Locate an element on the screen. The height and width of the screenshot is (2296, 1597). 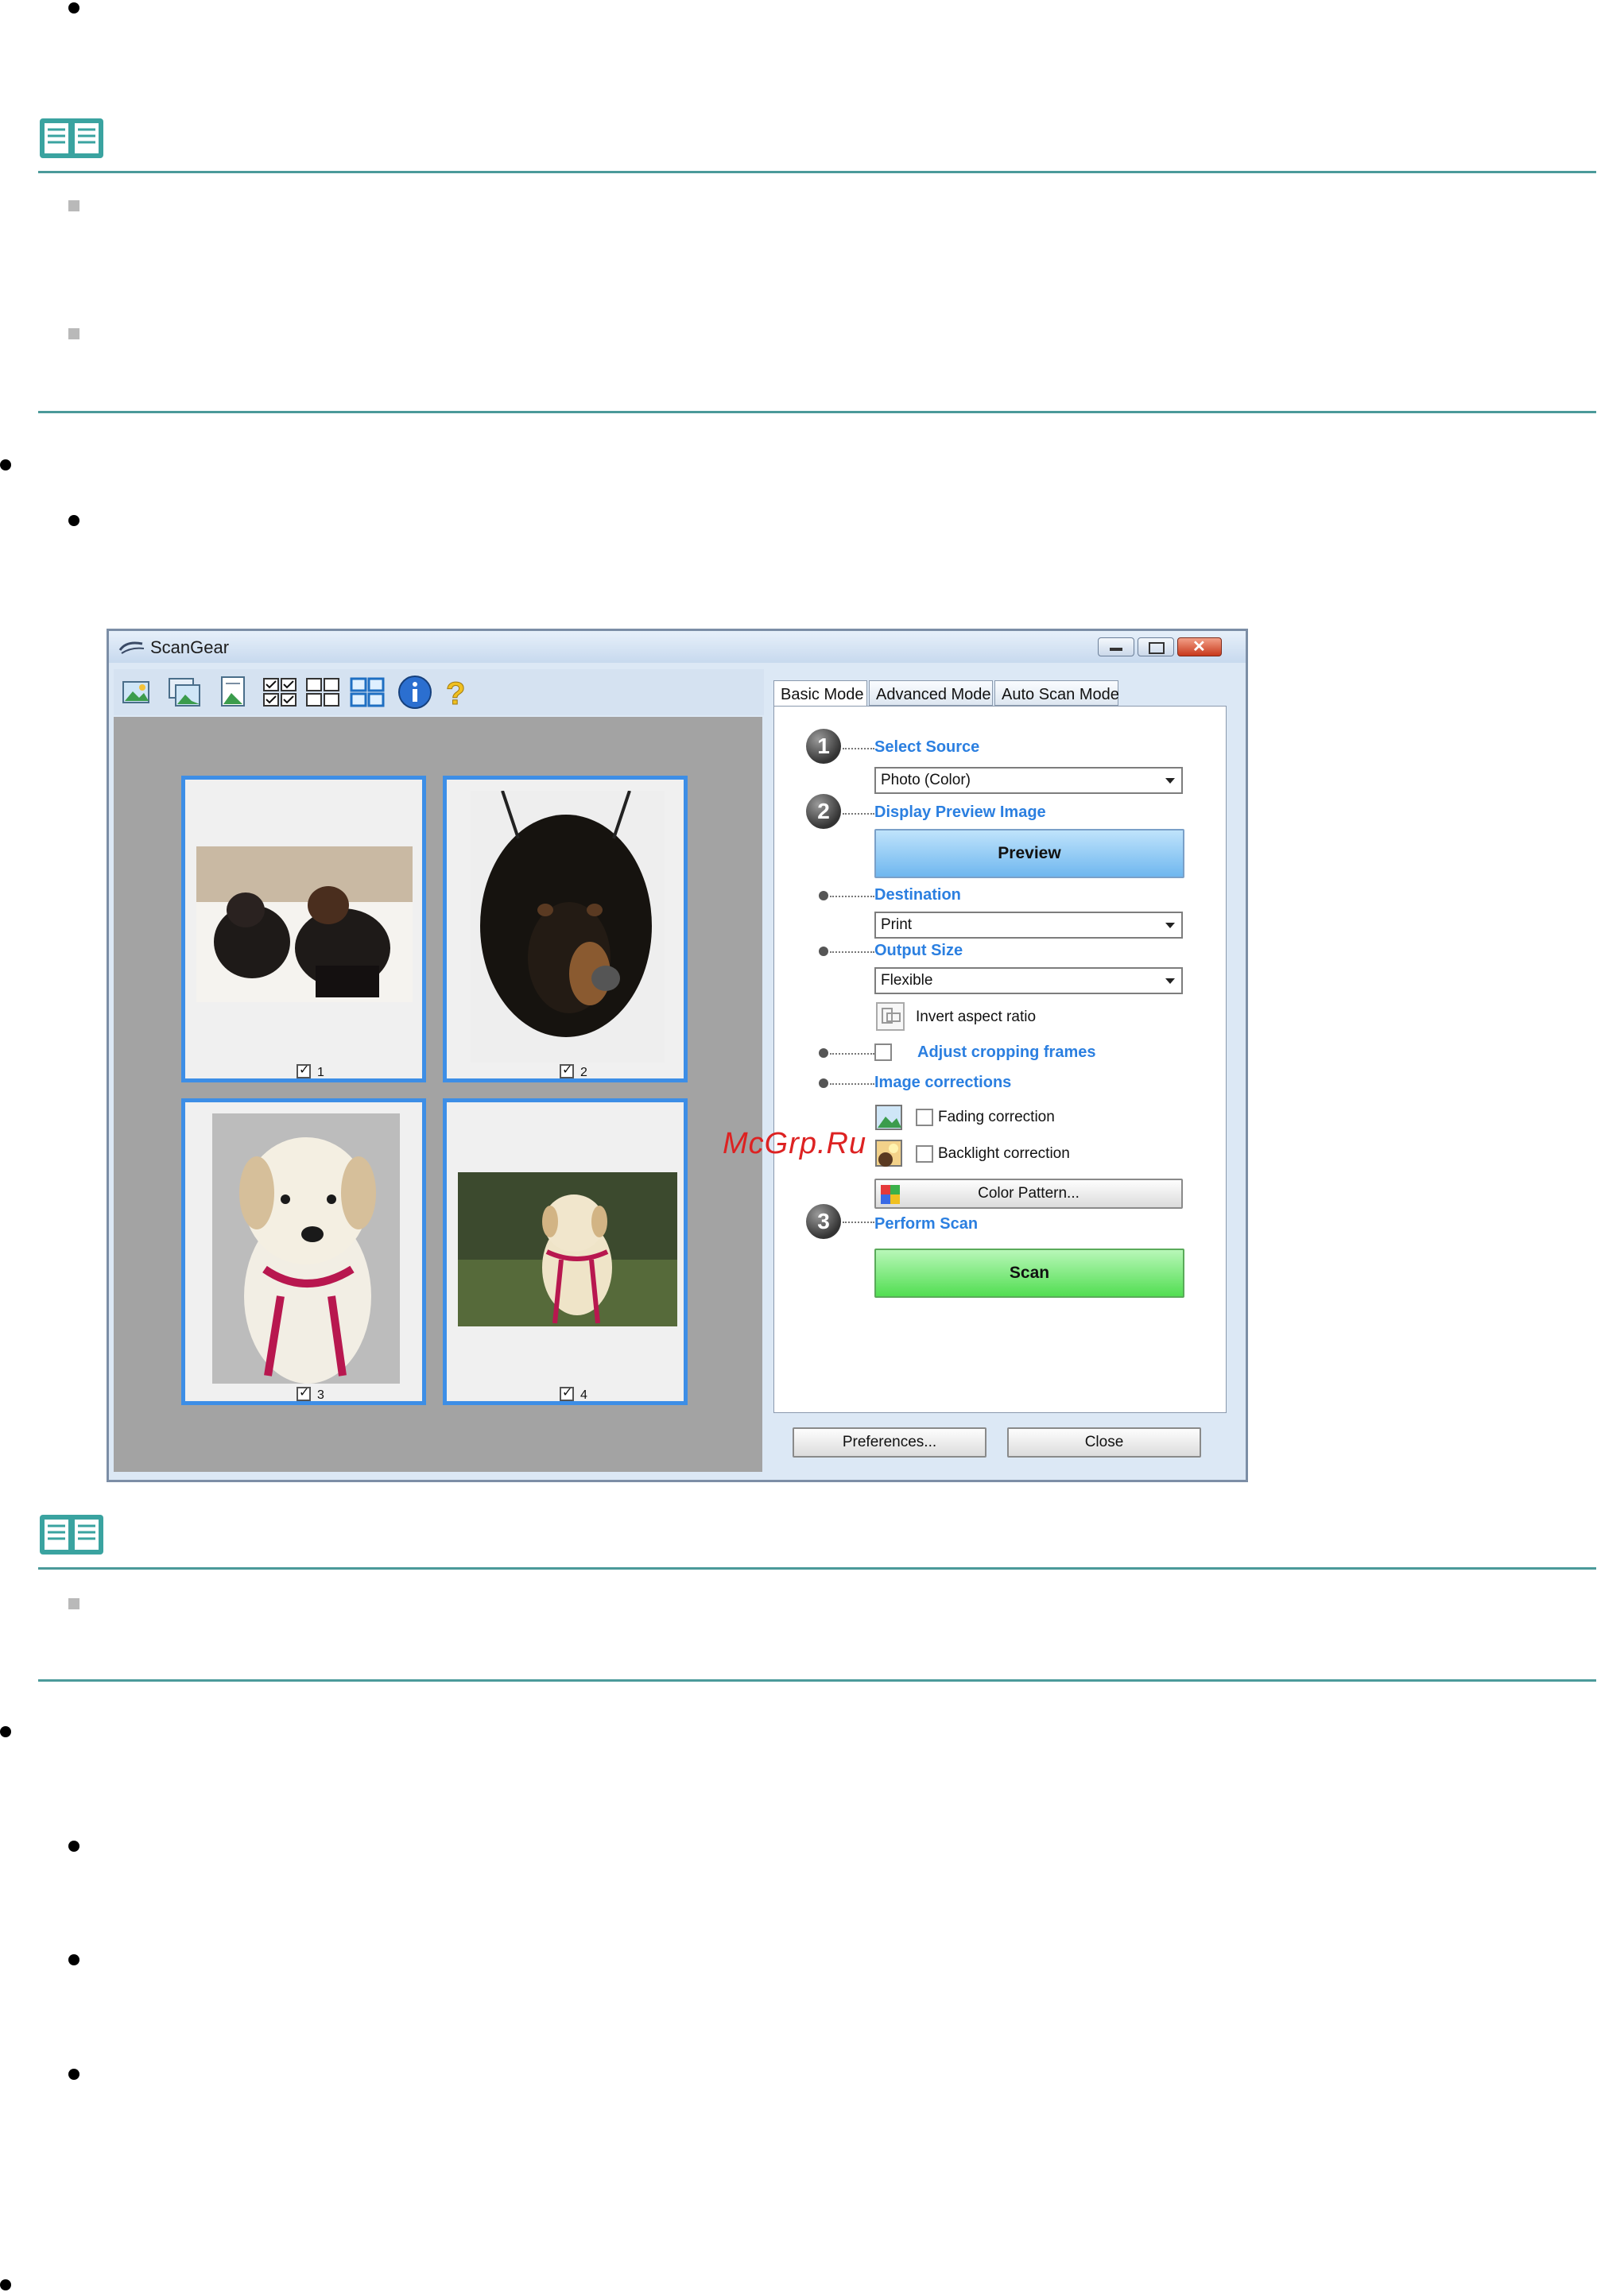
perform-scan-label: Perform Scan is located at coordinates (927, 1224).